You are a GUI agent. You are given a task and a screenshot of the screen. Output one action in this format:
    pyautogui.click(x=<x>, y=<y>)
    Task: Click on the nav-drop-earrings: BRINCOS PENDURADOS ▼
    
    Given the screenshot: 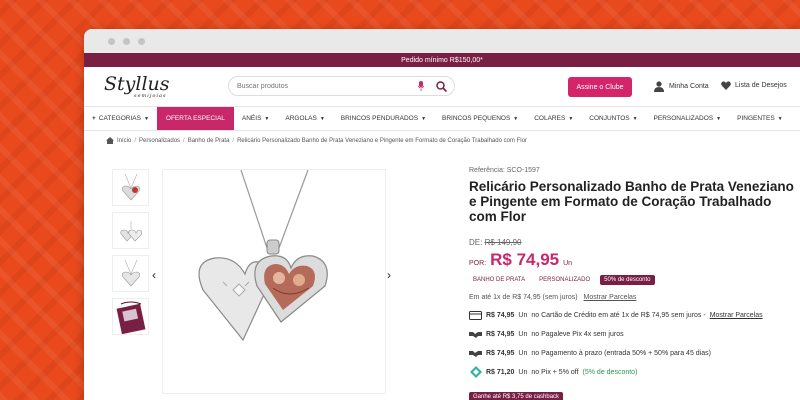 What is the action you would take?
    pyautogui.click(x=383, y=118)
    